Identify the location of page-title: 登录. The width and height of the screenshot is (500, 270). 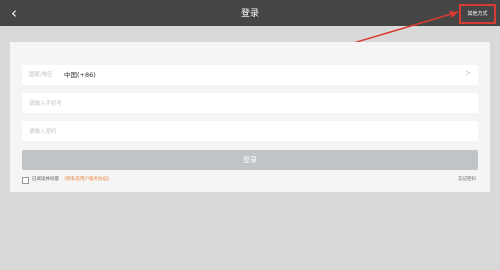
(249, 14).